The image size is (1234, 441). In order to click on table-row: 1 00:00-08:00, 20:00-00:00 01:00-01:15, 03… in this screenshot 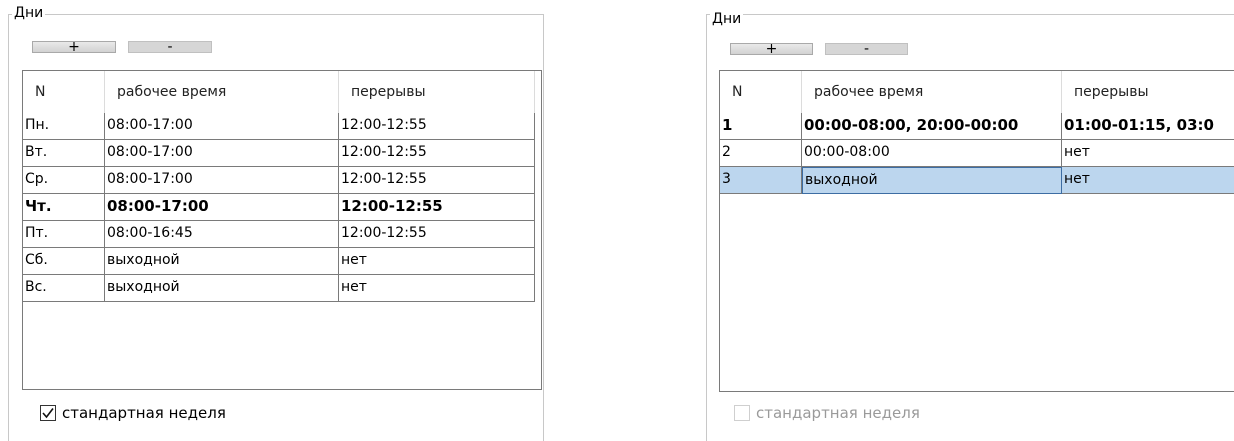, I will do `click(977, 126)`.